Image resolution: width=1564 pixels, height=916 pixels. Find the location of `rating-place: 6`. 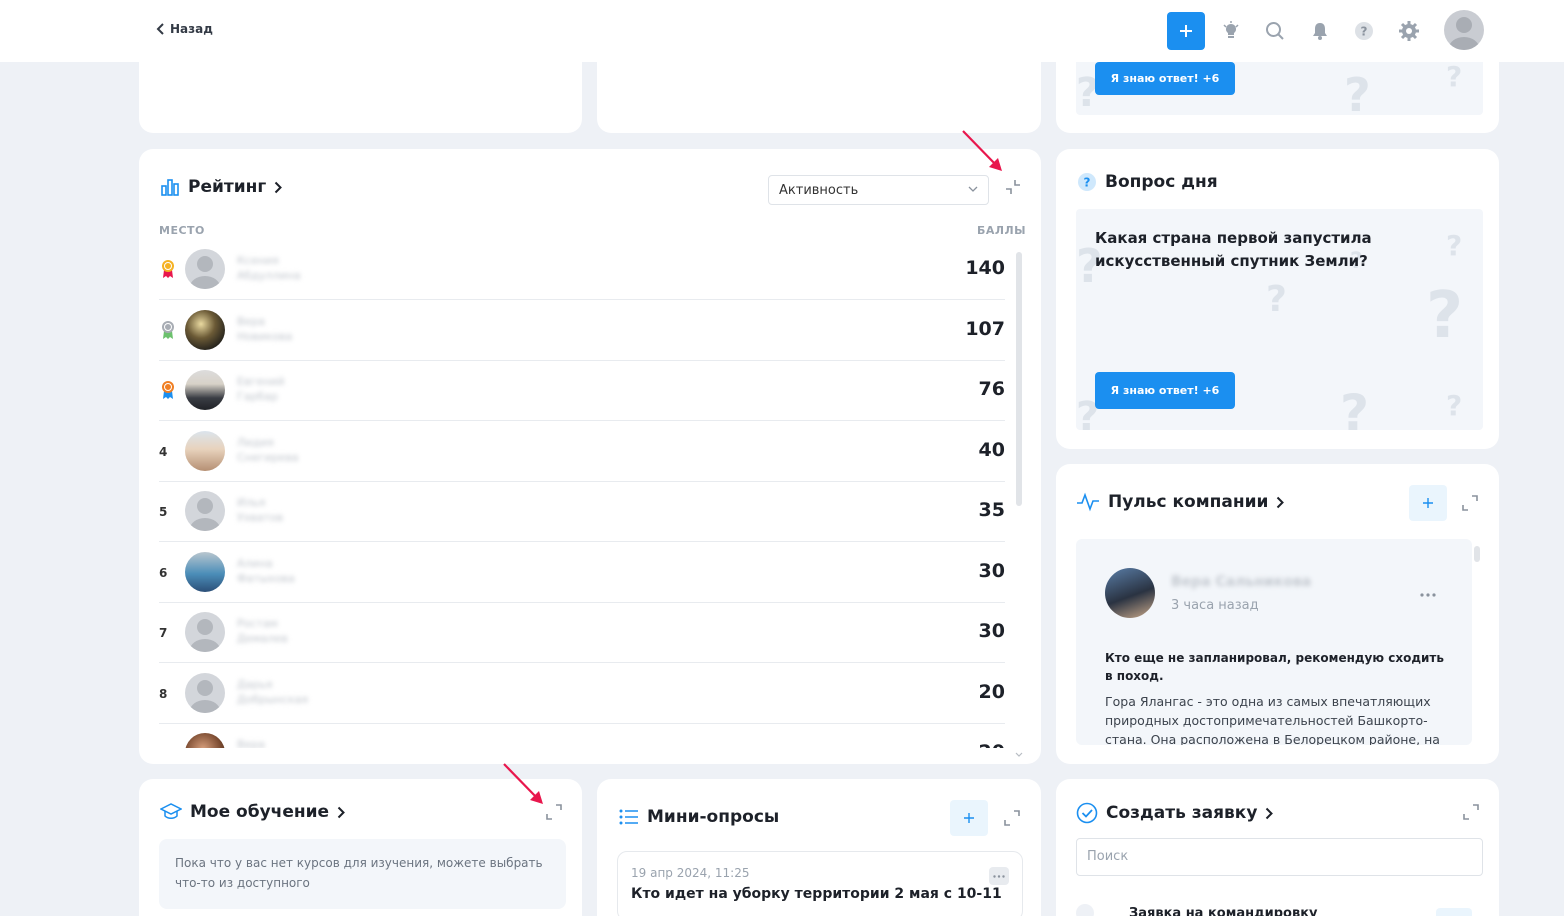

rating-place: 6 is located at coordinates (163, 572).